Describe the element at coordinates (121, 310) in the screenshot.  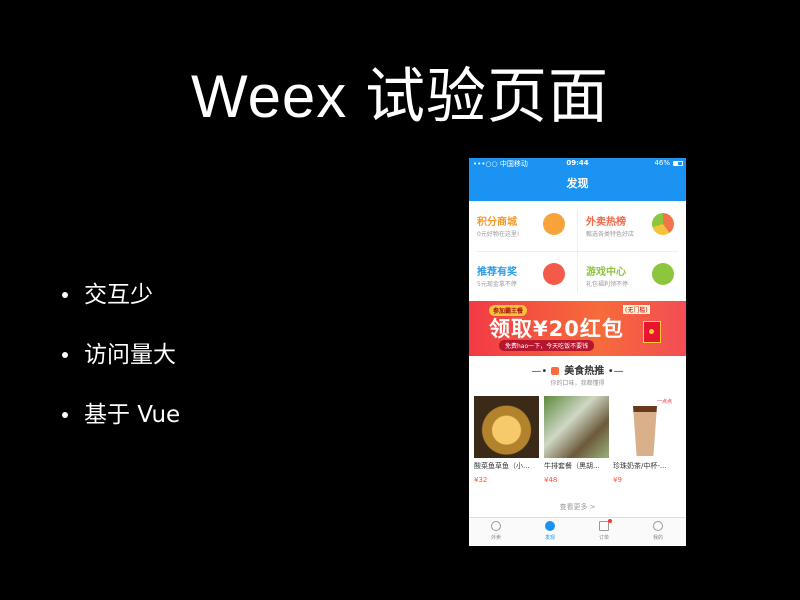
I see `bullet-item: 交互少` at that location.